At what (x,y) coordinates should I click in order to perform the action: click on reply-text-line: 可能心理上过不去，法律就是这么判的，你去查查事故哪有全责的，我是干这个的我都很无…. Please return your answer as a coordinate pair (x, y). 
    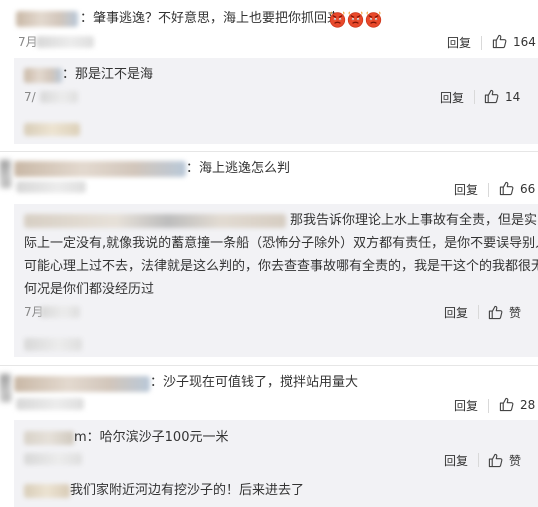
    Looking at the image, I should click on (281, 266).